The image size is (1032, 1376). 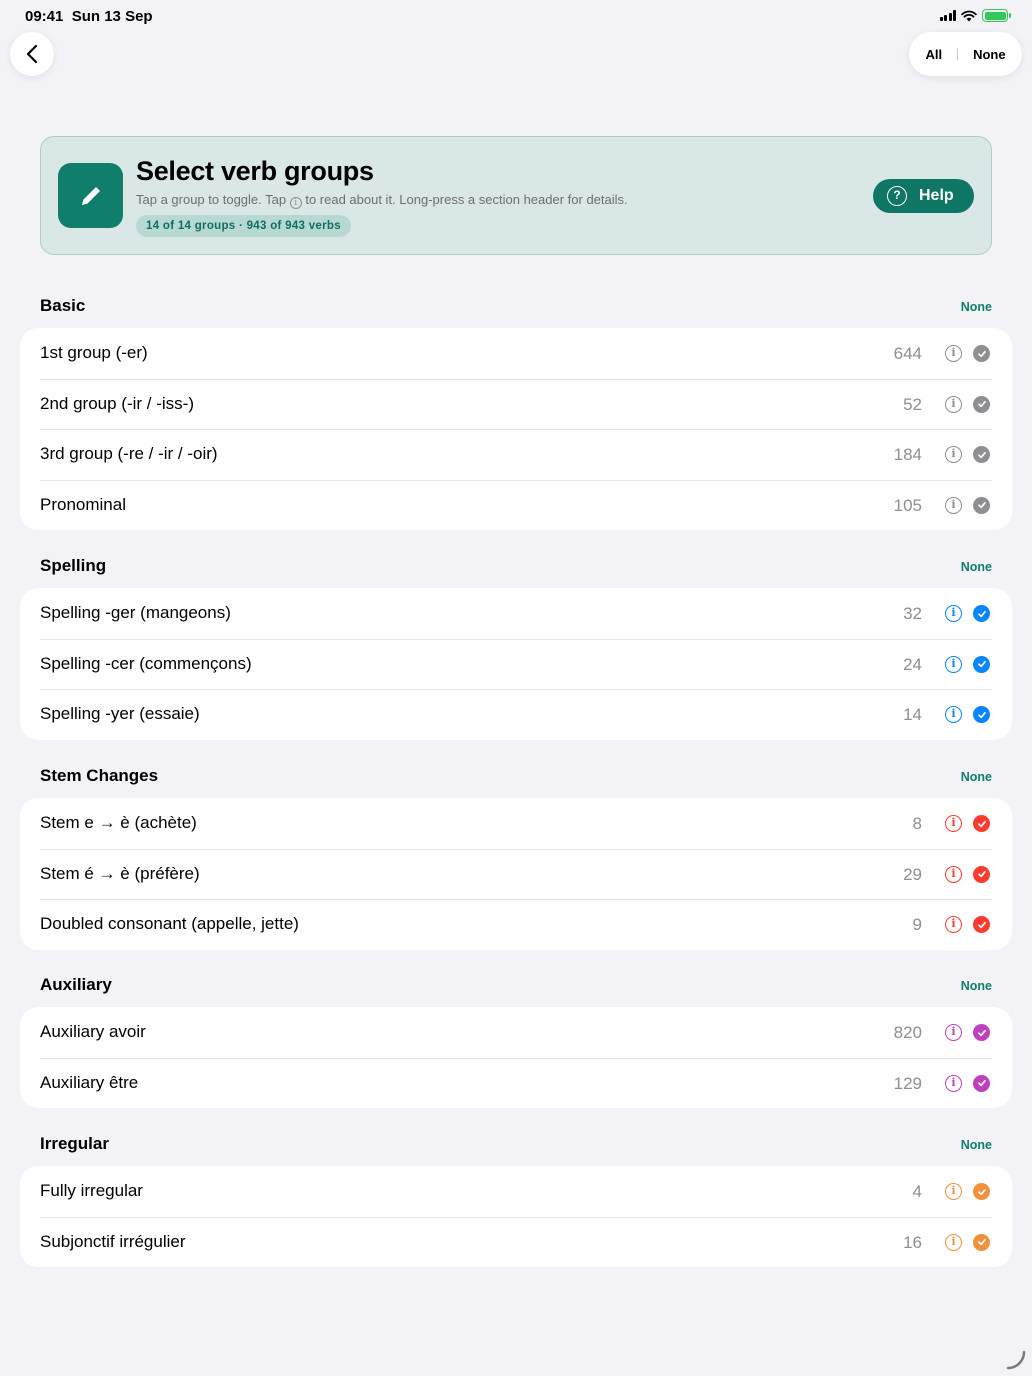 I want to click on page-title: Select verb groups, so click(x=255, y=171).